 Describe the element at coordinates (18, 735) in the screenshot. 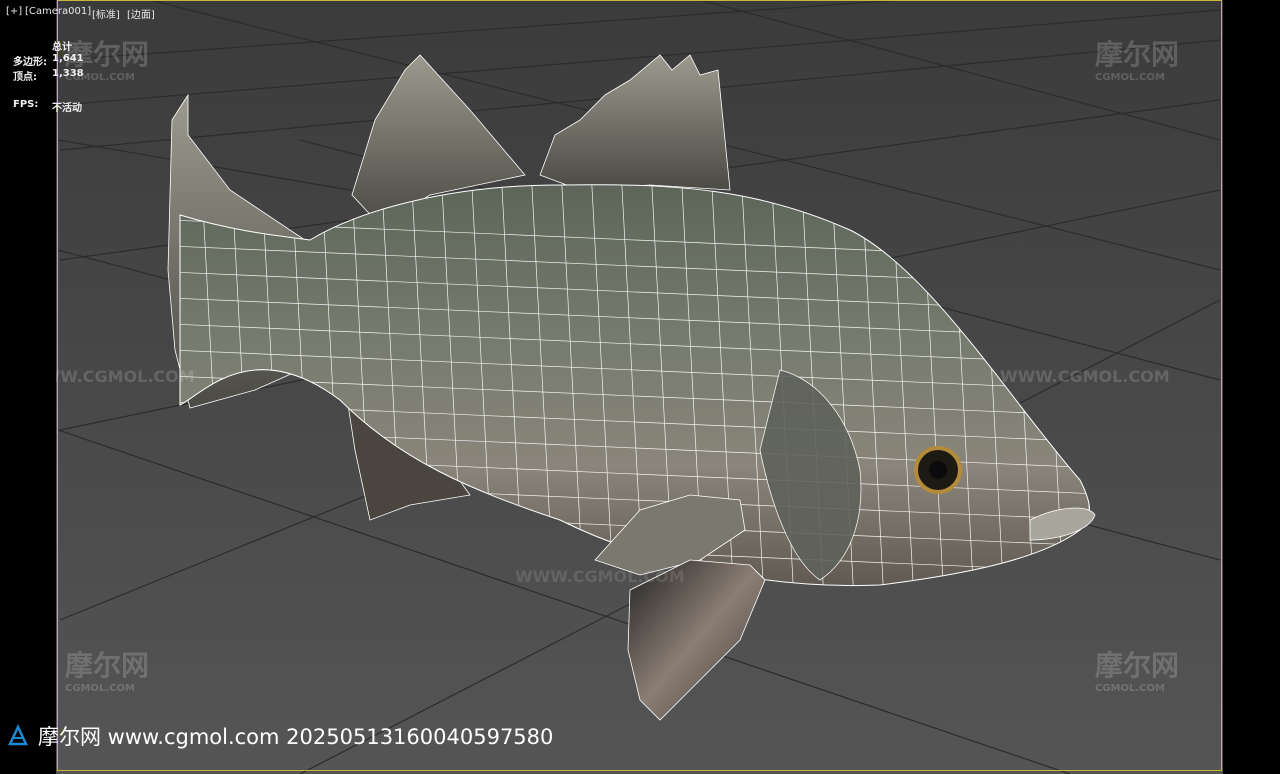

I see `cgmol-logo-icon` at that location.